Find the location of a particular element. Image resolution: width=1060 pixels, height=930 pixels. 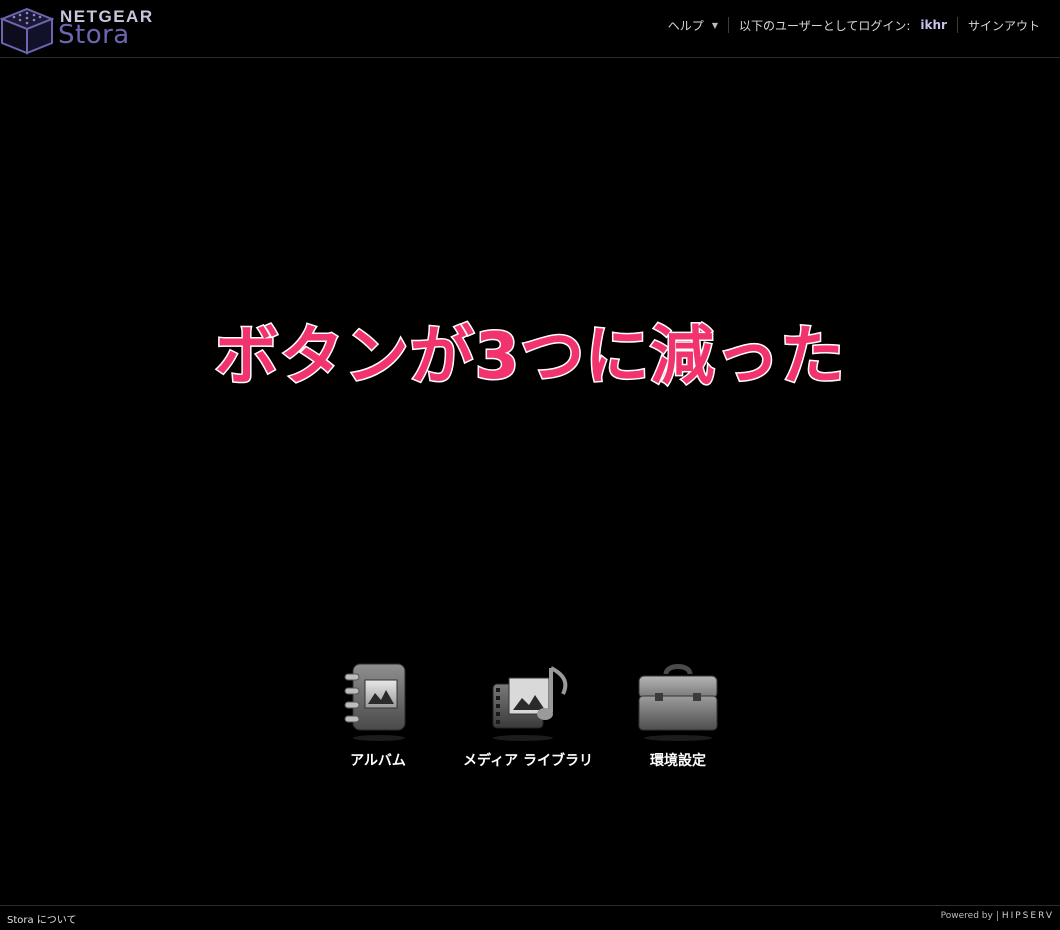

preferences-button: 環境設定 is located at coordinates (678, 715).